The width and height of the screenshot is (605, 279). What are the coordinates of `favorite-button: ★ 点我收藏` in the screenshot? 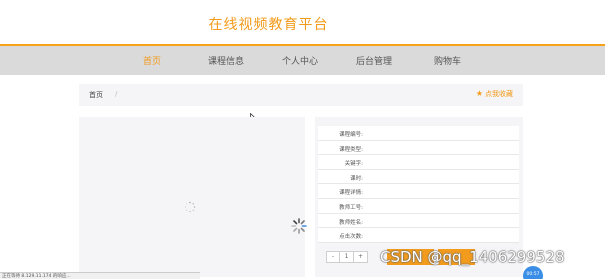 It's located at (494, 94).